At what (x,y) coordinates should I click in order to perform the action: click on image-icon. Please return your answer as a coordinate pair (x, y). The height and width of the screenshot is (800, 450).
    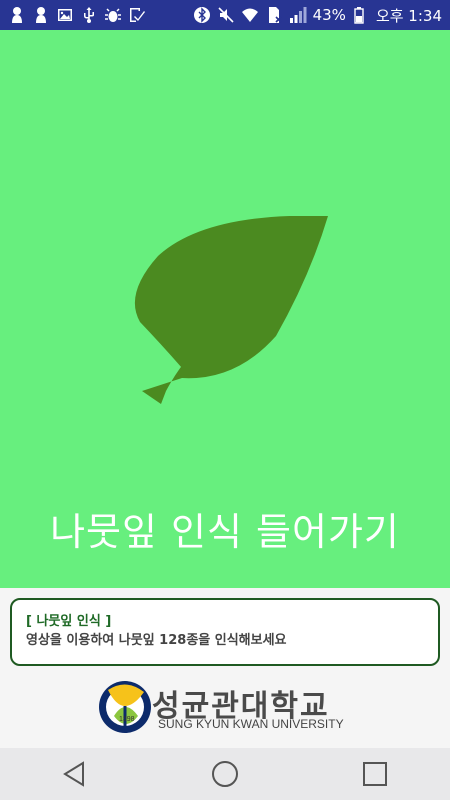
    Looking at the image, I should click on (65, 15).